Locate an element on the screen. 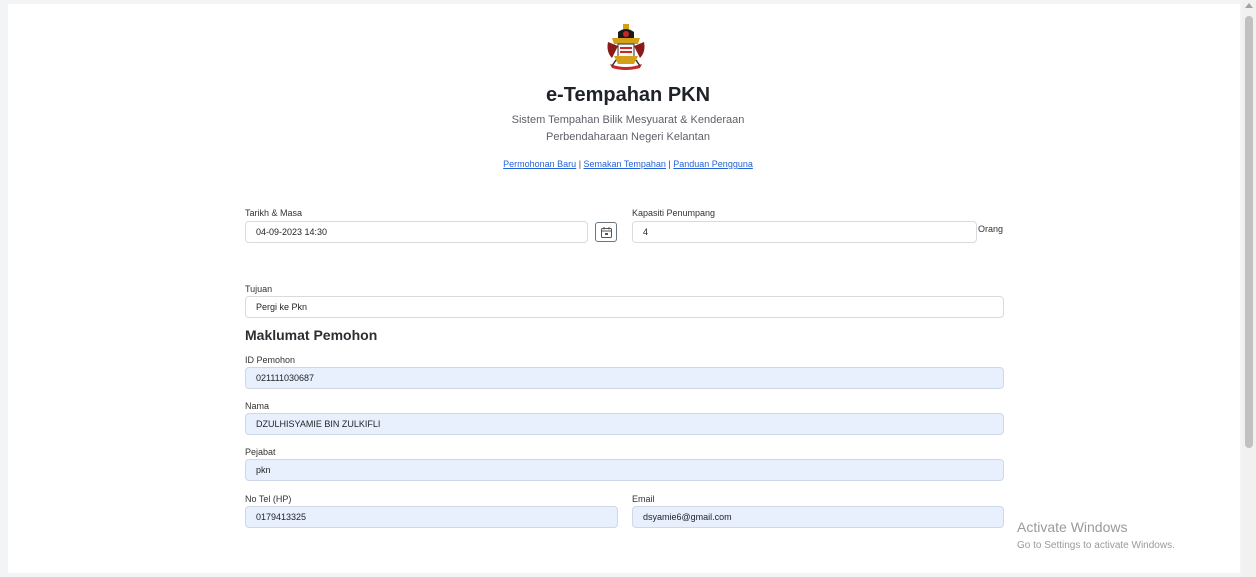 The height and width of the screenshot is (577, 1256). phone-field: 0179413325 is located at coordinates (431, 517).